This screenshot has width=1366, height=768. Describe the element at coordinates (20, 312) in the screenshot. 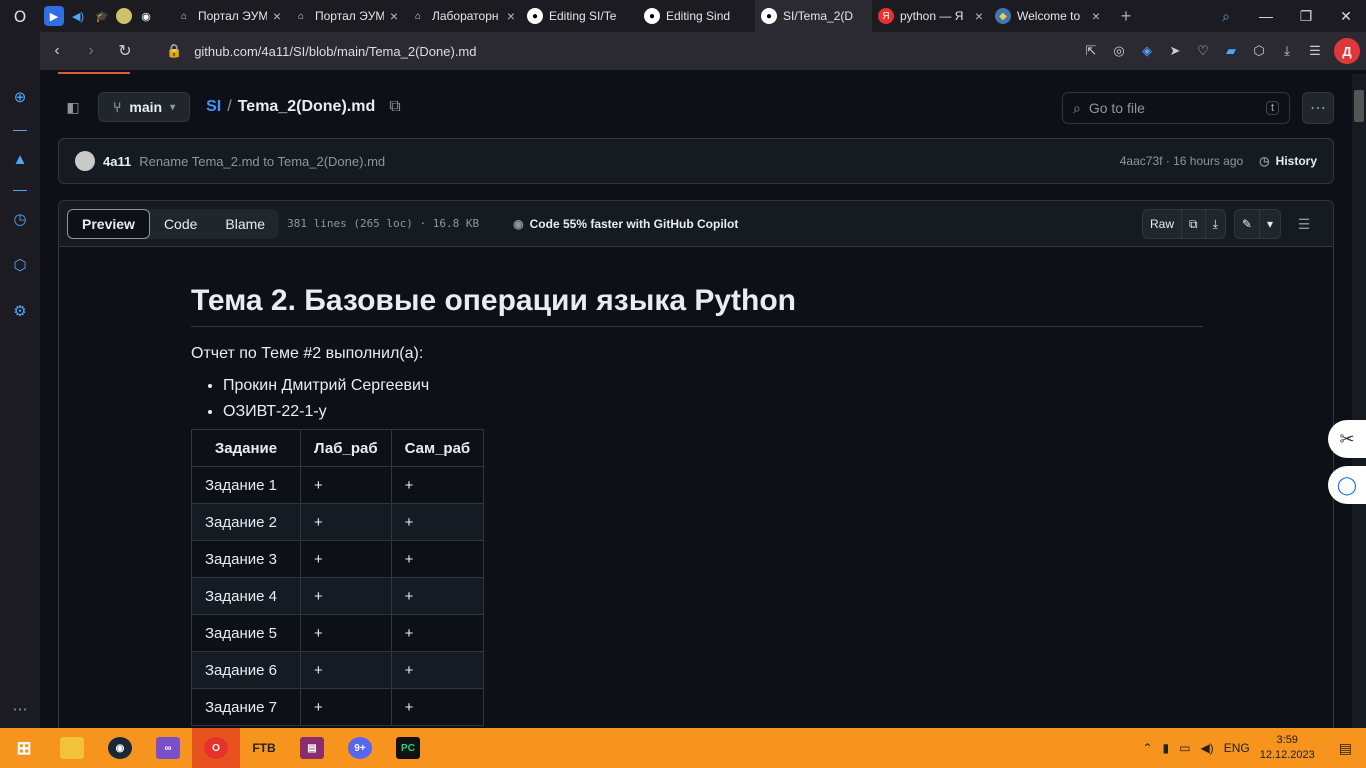

I see `settings-icon: ⚙` at that location.